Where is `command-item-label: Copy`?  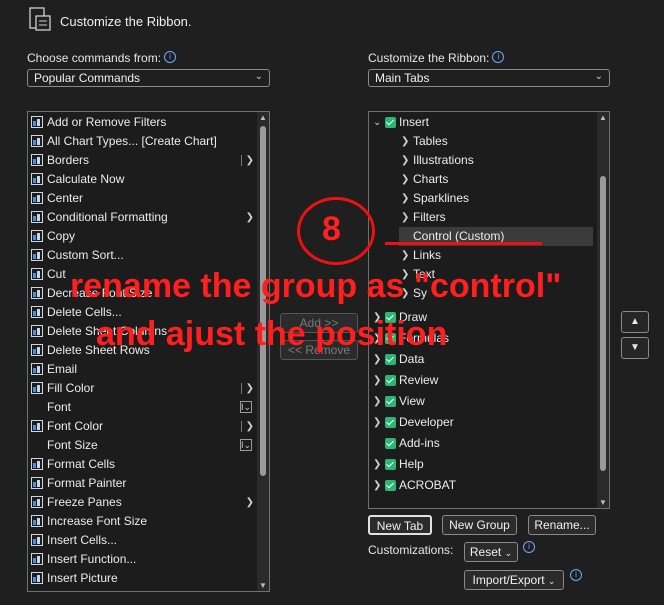 command-item-label: Copy is located at coordinates (61, 236).